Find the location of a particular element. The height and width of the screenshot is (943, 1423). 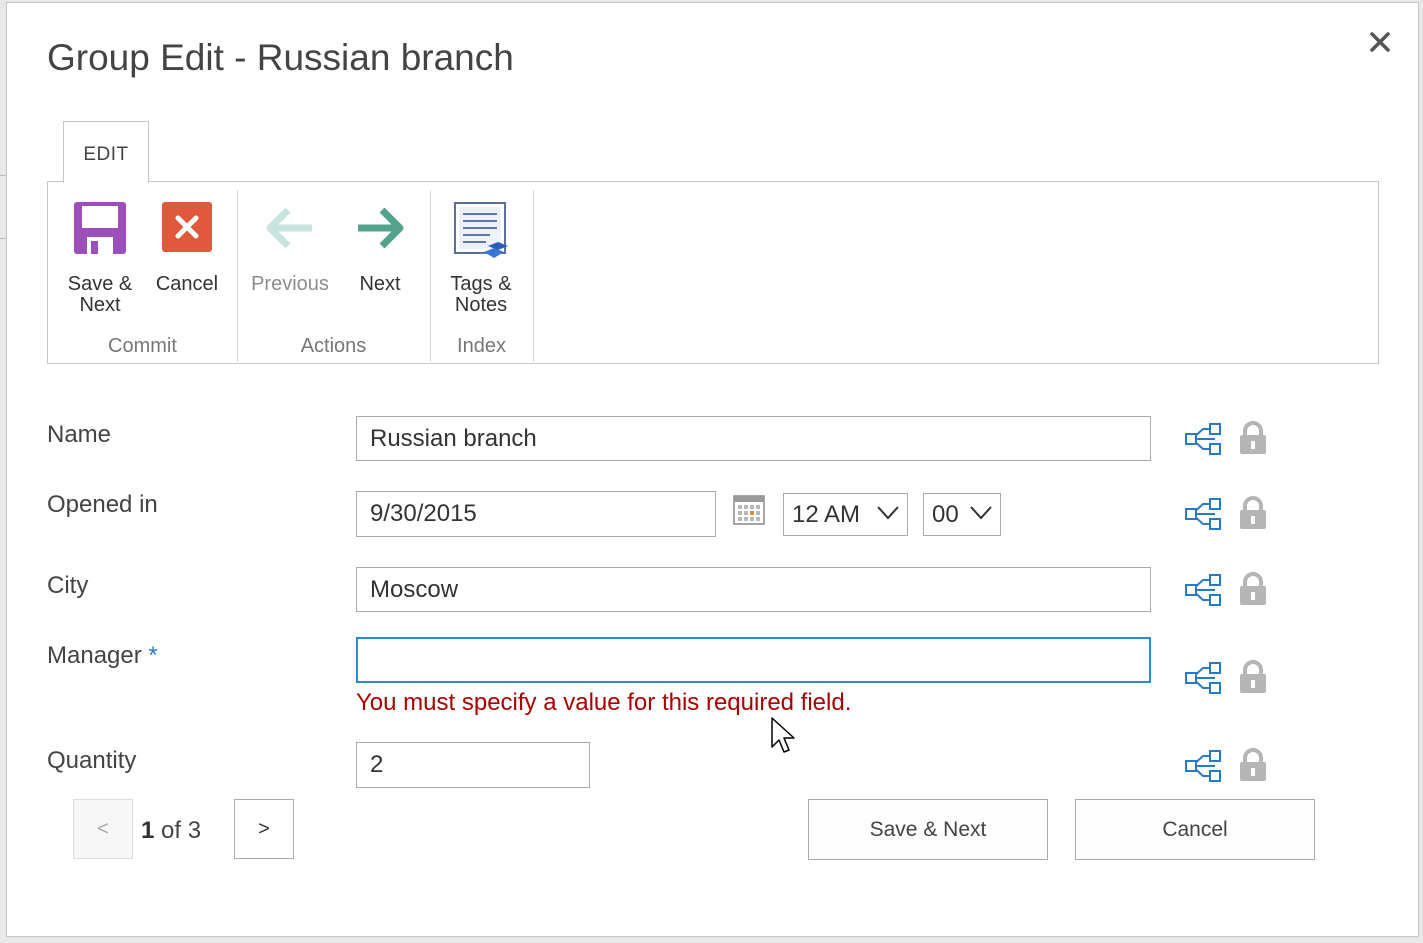

ribbon-group-label-actions: Actions is located at coordinates (333, 346).